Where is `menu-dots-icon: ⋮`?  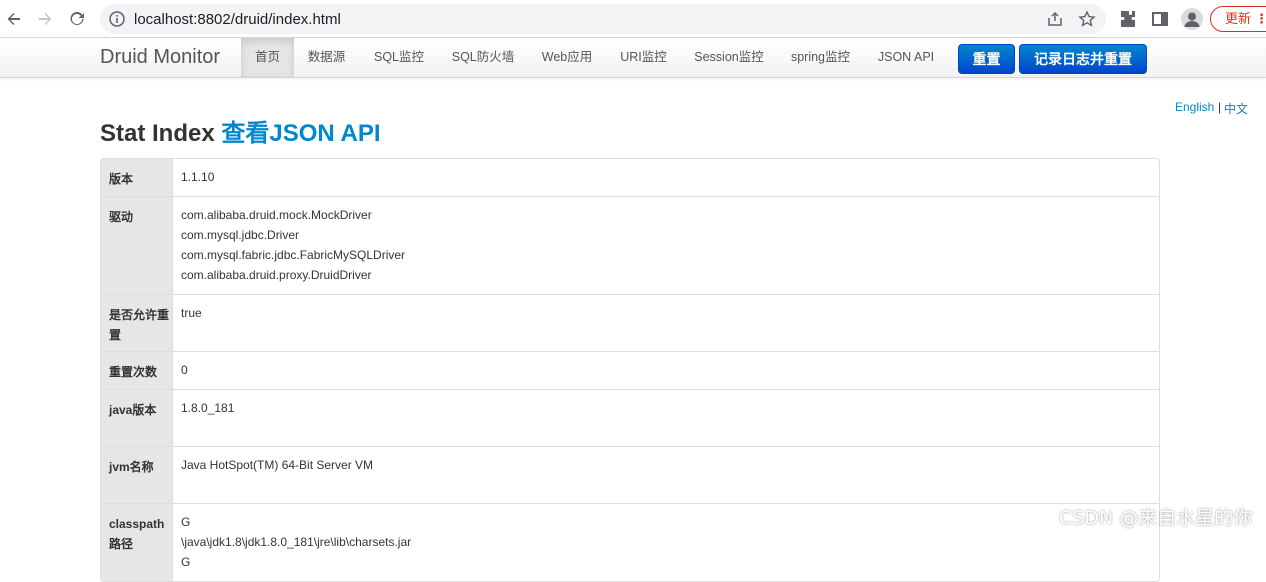
menu-dots-icon: ⋮ is located at coordinates (1260, 19).